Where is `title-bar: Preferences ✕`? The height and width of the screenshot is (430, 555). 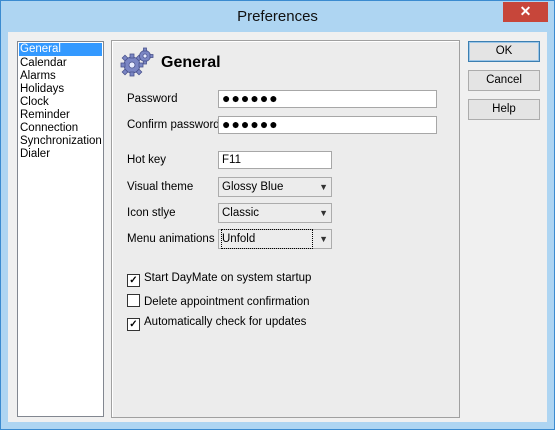 title-bar: Preferences ✕ is located at coordinates (277, 16).